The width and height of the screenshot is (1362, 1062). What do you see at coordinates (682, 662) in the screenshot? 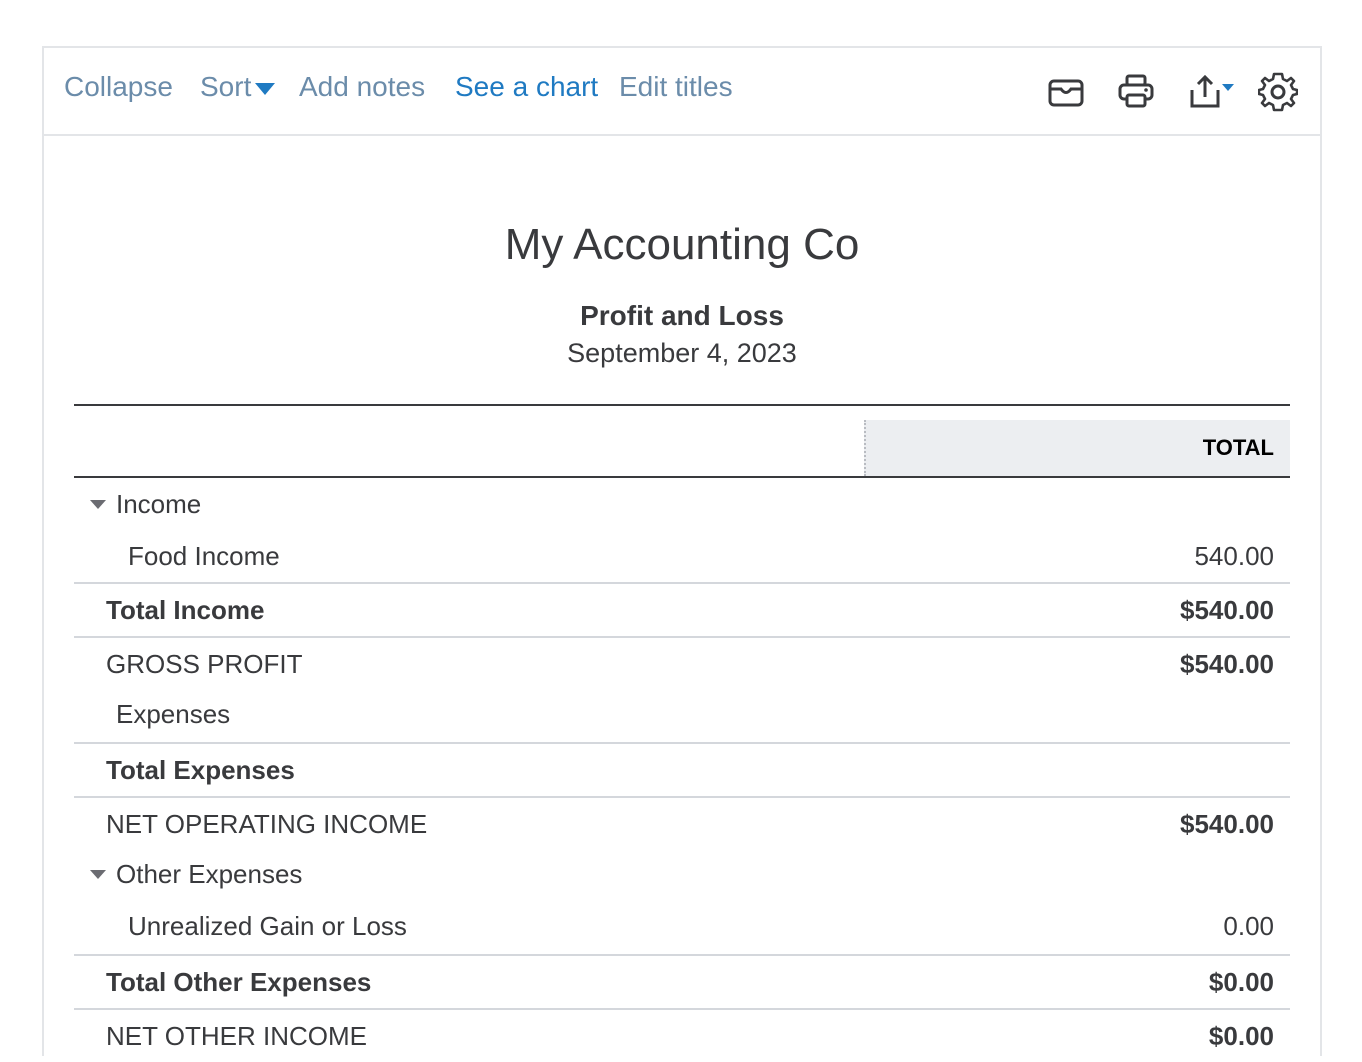
I see `table-row: GROSS PROFIT $540.00` at bounding box center [682, 662].